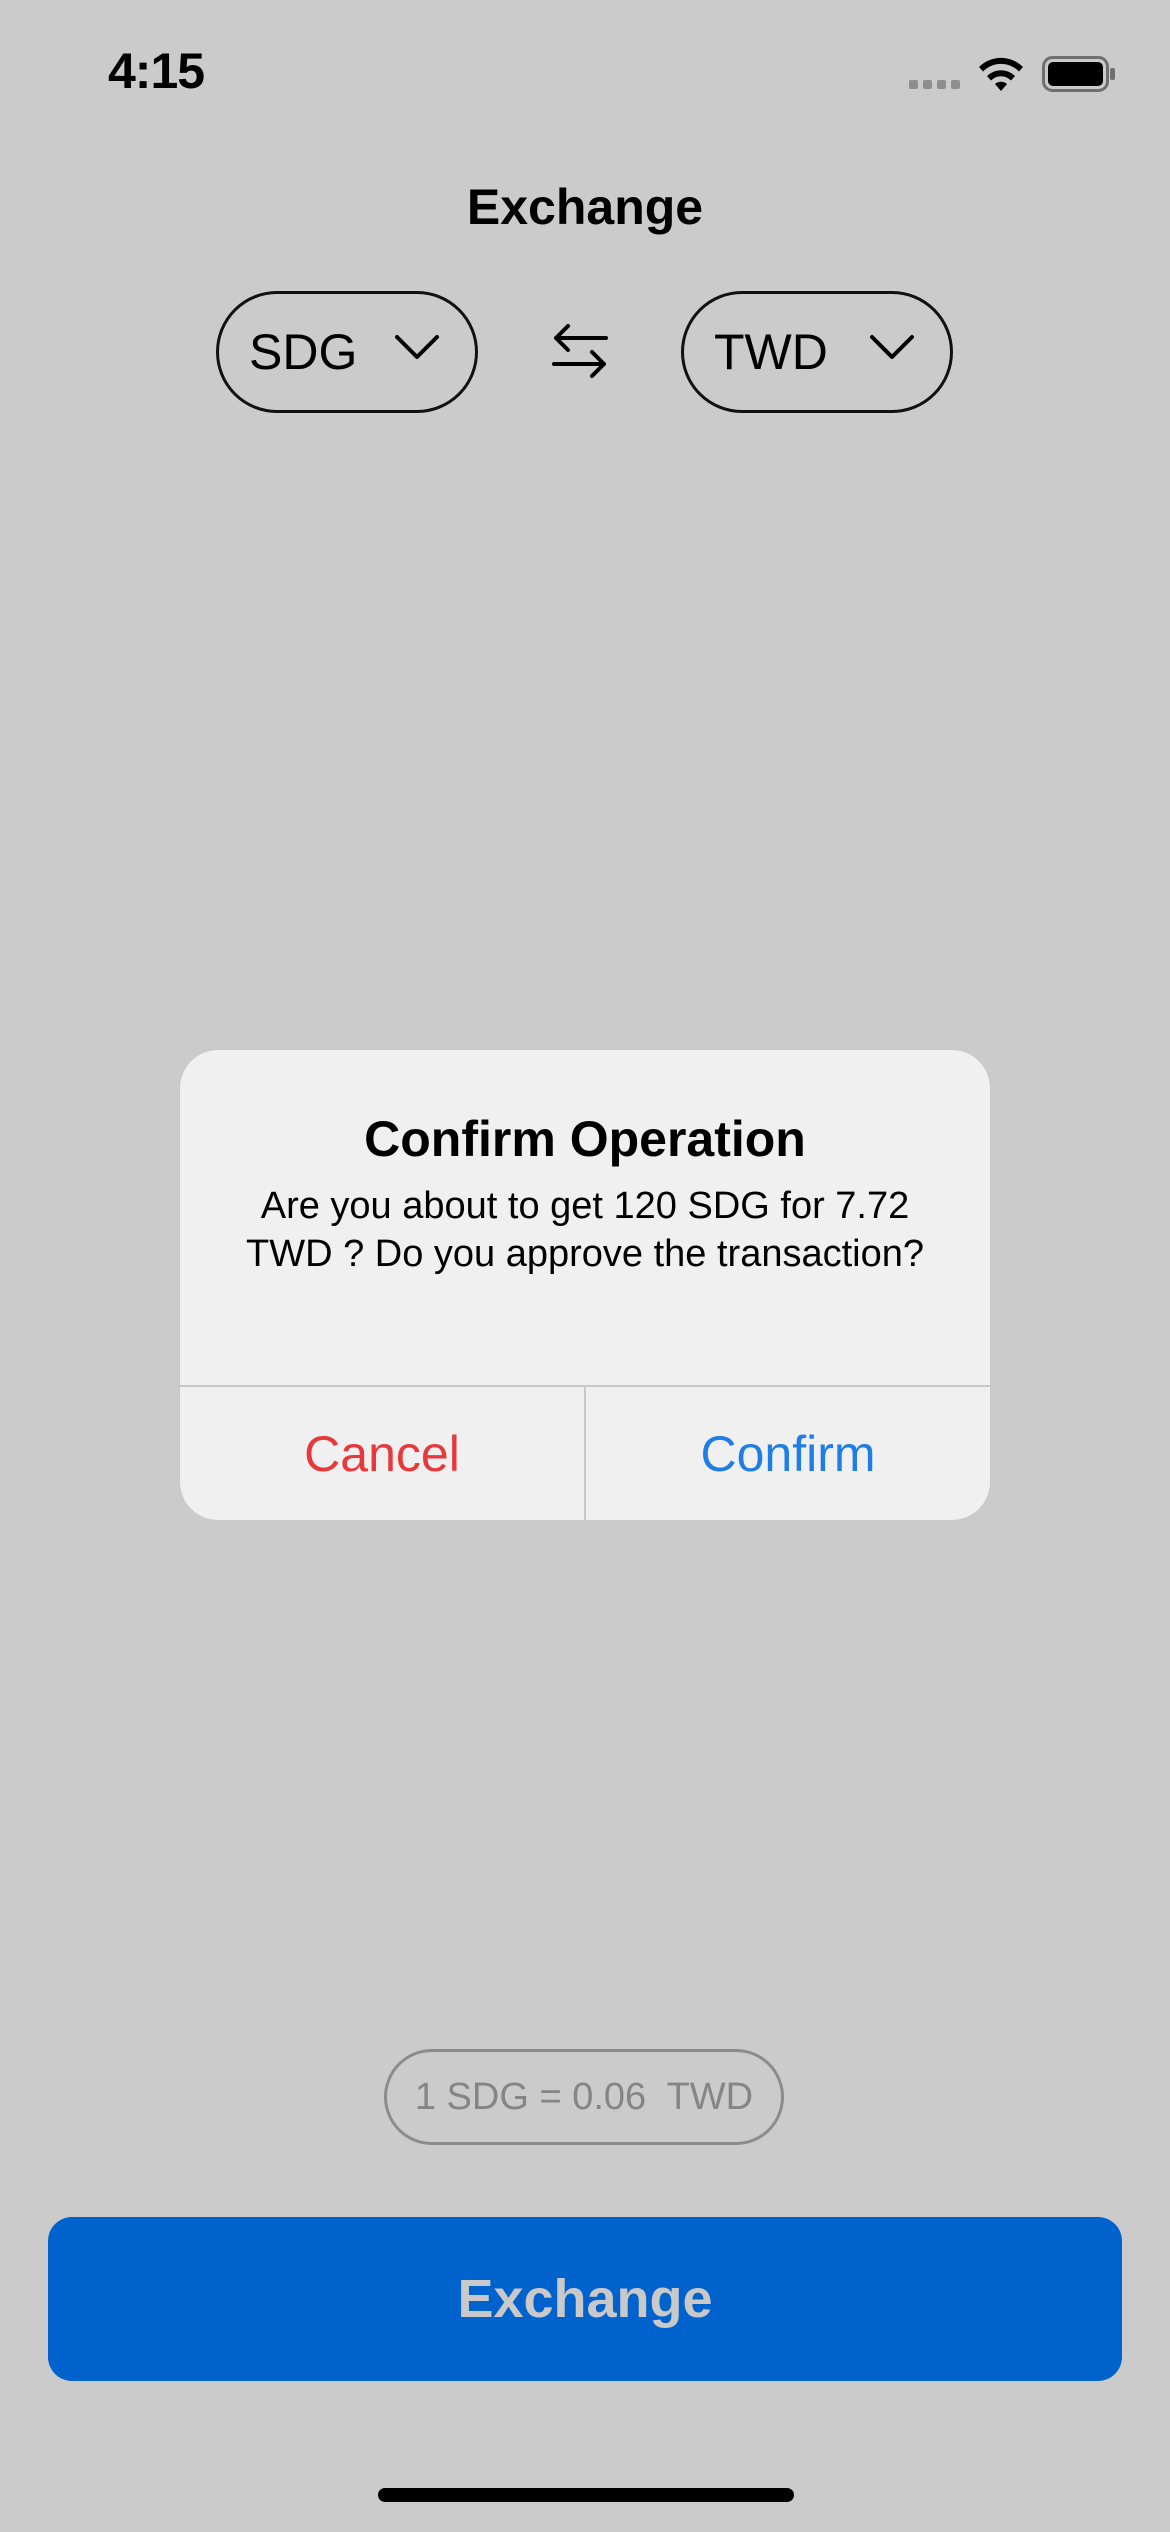 The image size is (1170, 2532). Describe the element at coordinates (156, 71) in the screenshot. I see `status-time: 4:15` at that location.